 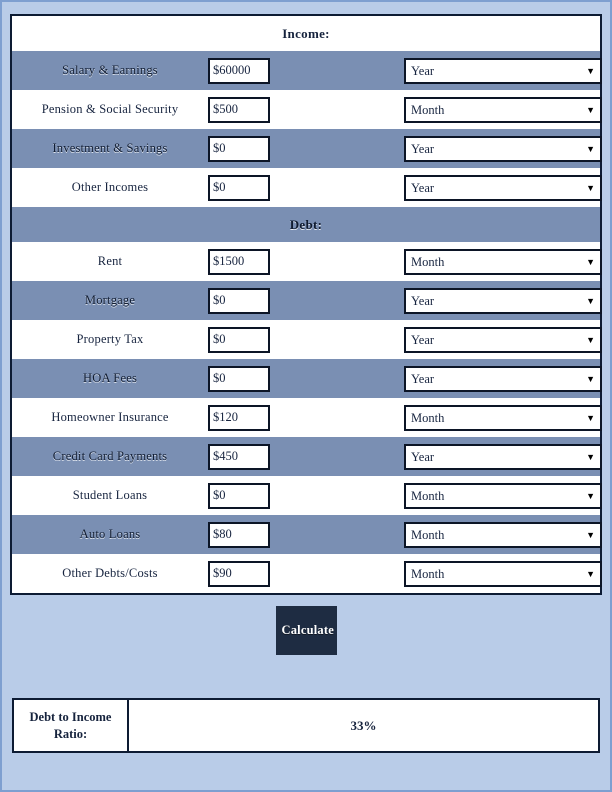 I want to click on row-label-income-3: Other Incomes, so click(x=110, y=187).